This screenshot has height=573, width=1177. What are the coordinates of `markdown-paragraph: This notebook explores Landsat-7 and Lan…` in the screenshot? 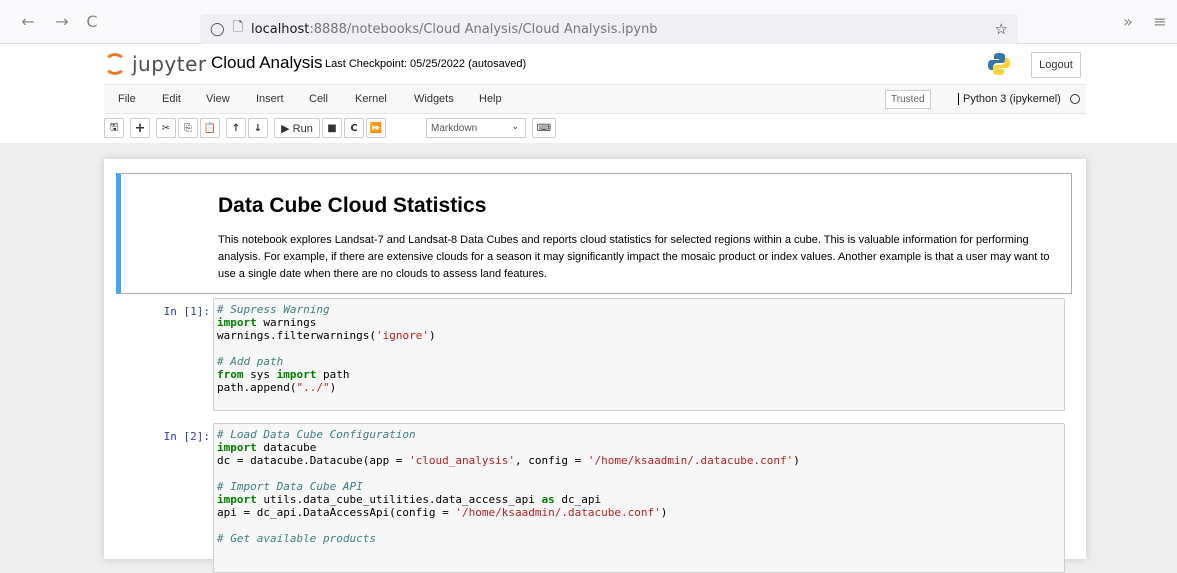 It's located at (634, 257).